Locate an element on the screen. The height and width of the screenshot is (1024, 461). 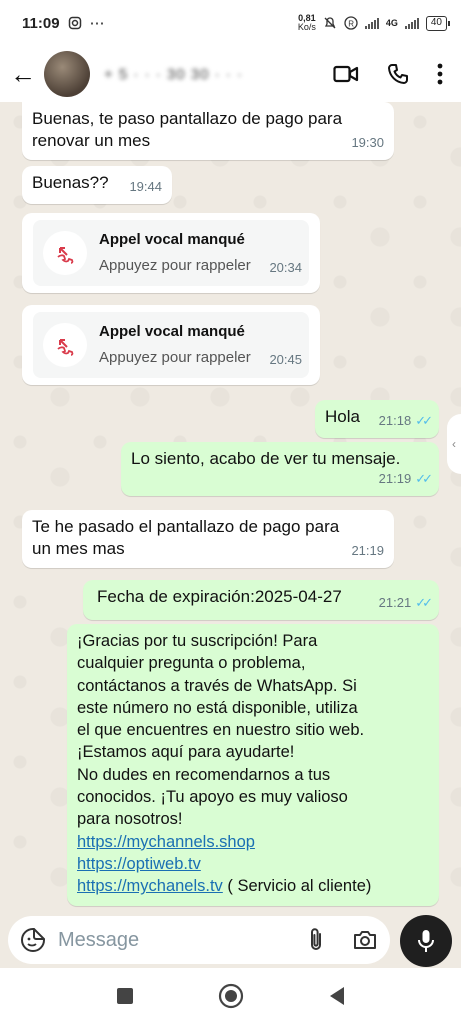
message-line: No dudes en recomendarnos a tus is located at coordinates (204, 774).